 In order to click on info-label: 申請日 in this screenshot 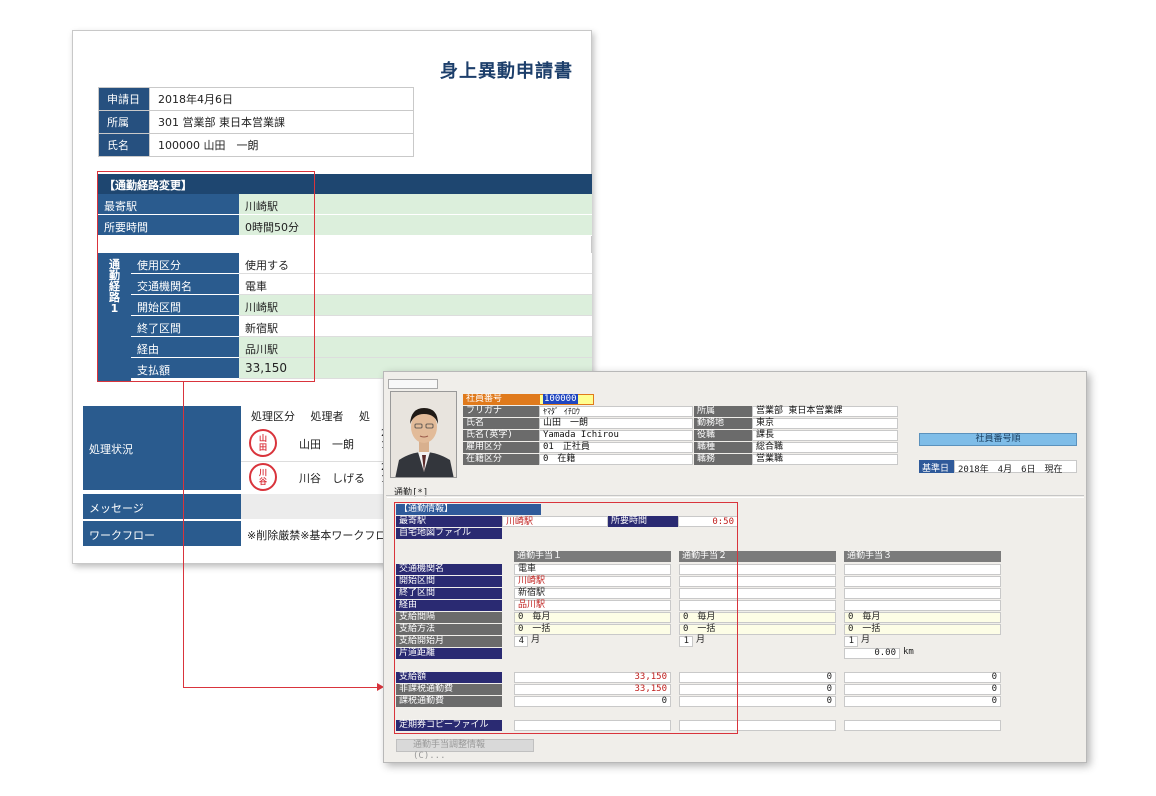, I will do `click(124, 99)`.